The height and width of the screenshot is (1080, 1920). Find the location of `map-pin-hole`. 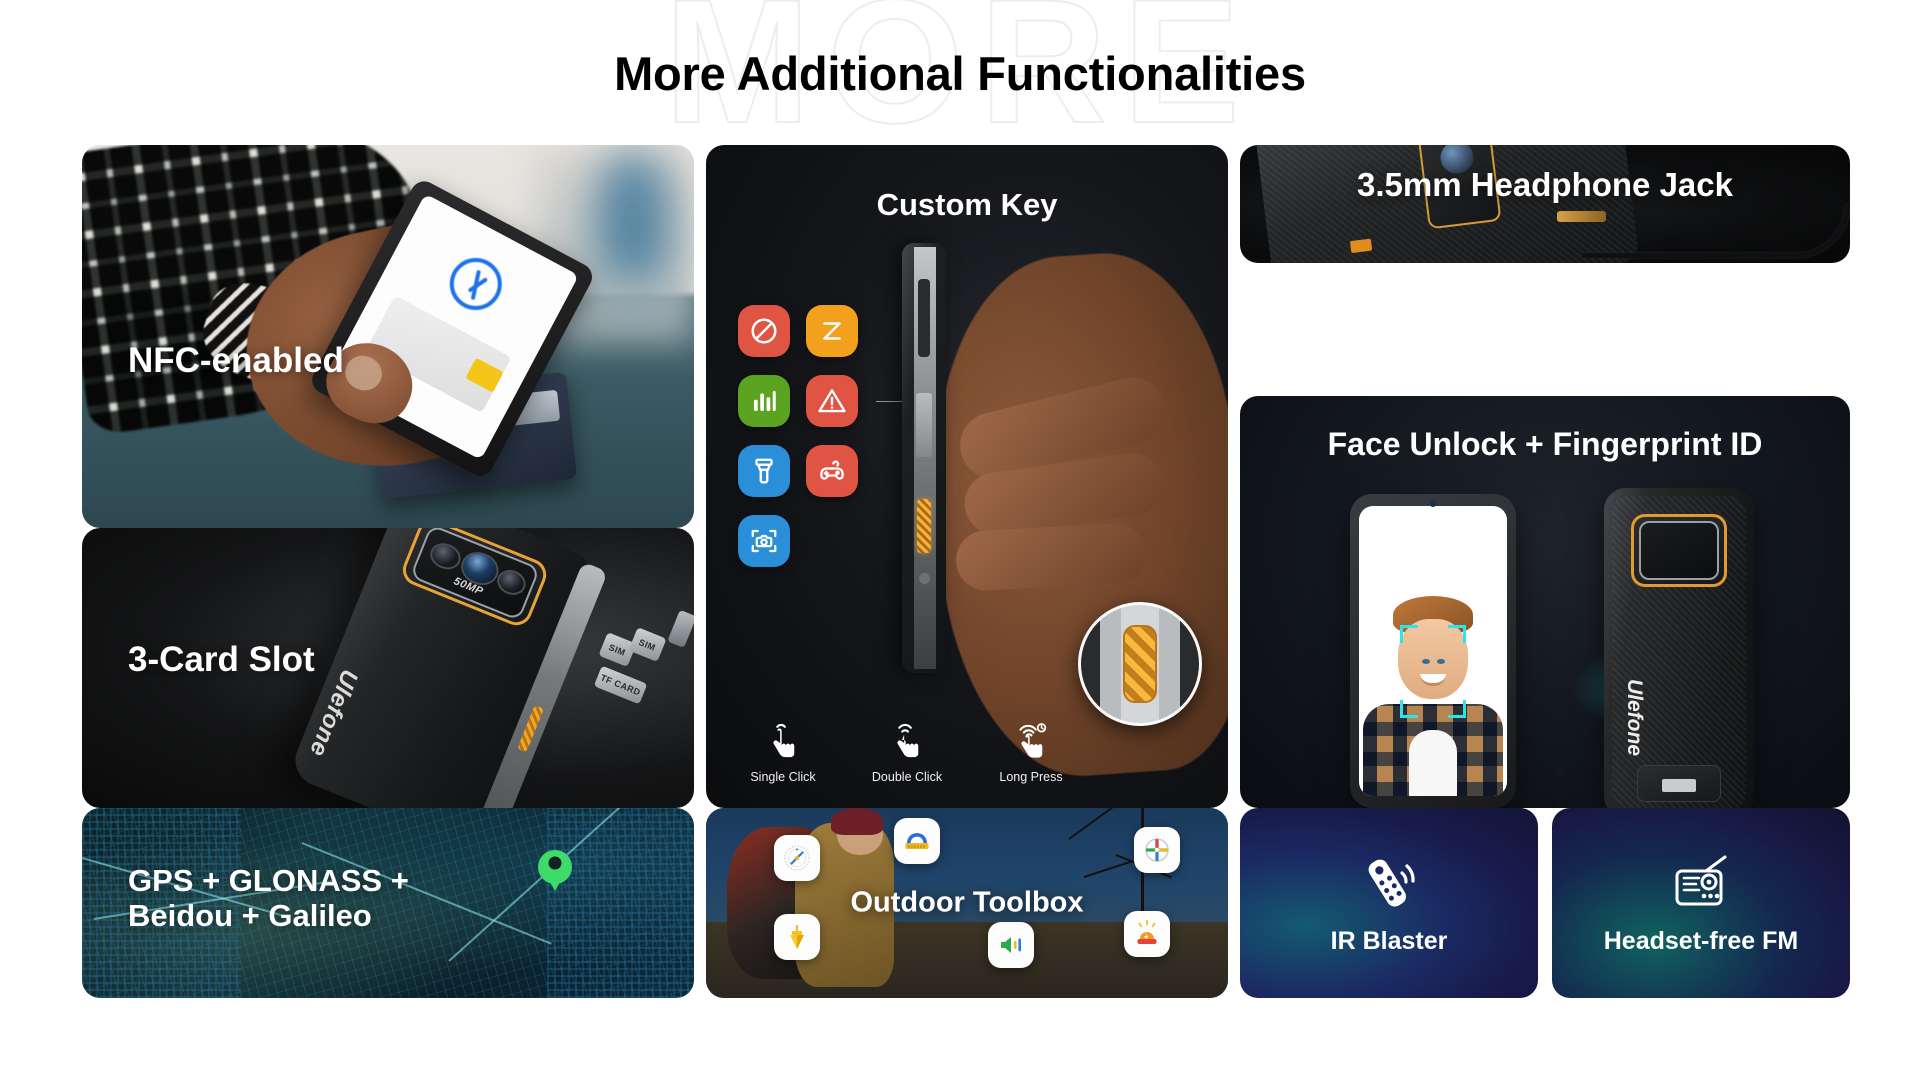

map-pin-hole is located at coordinates (555, 863).